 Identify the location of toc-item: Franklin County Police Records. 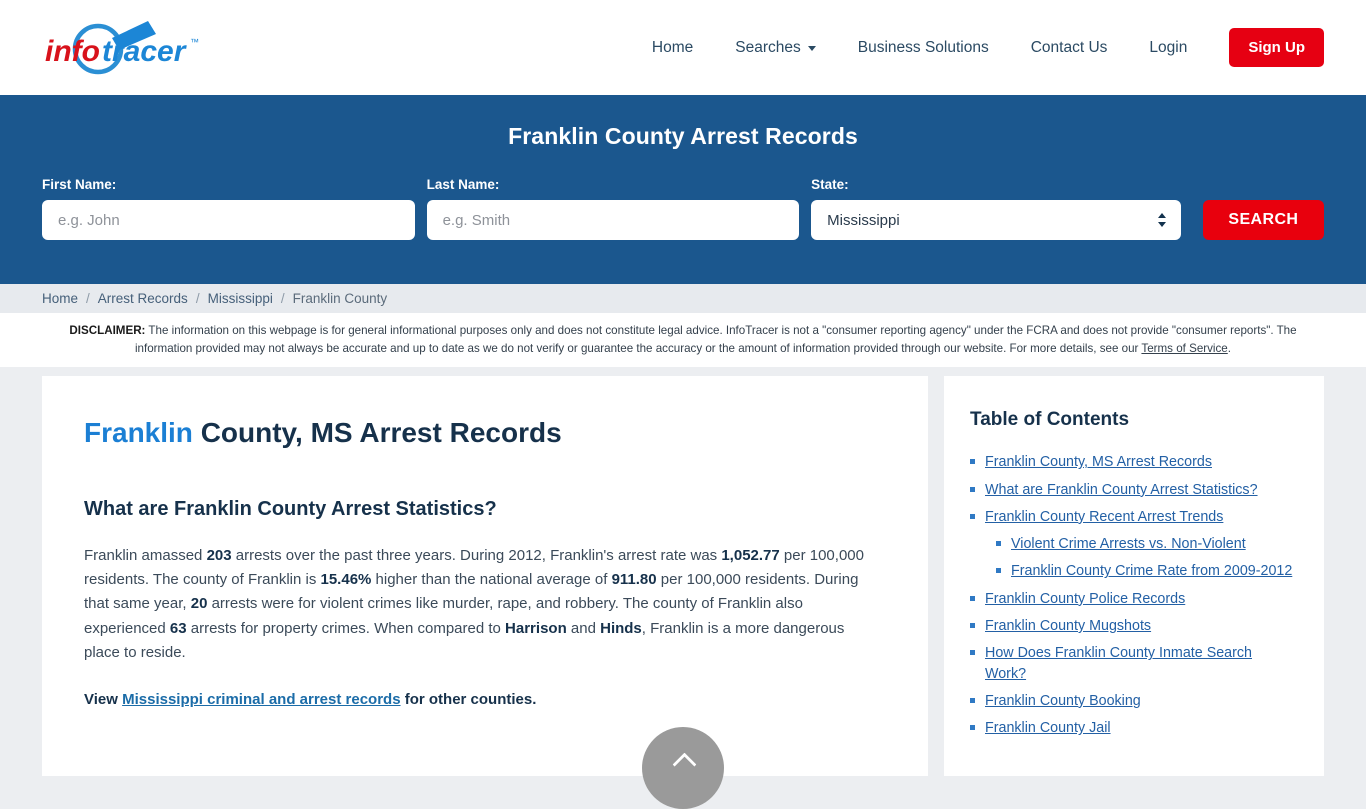
(1132, 599).